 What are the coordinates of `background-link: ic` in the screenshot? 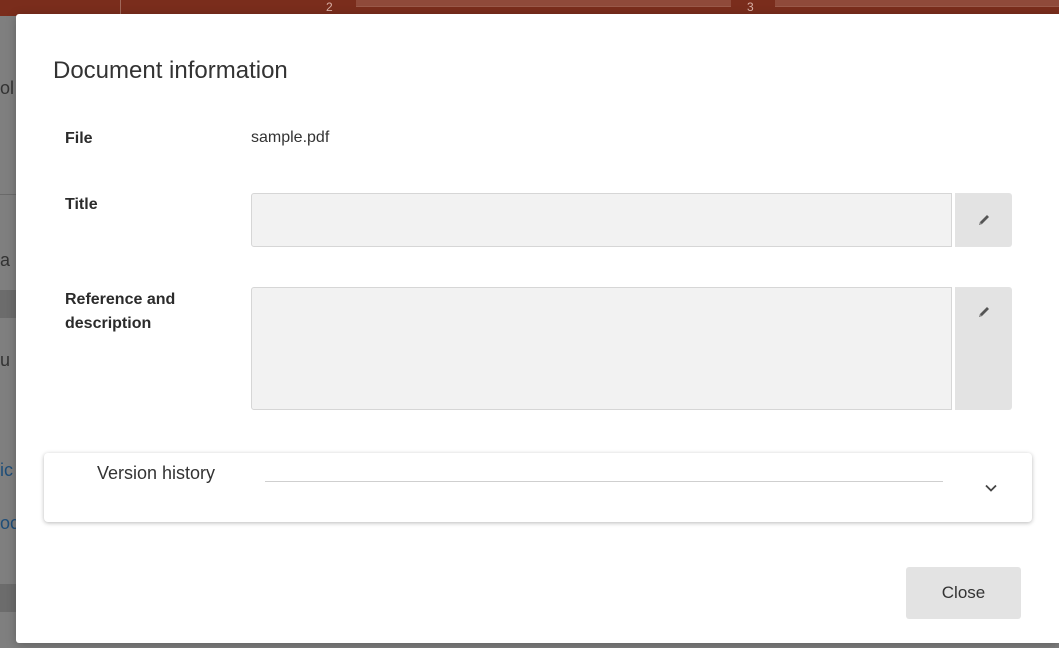 It's located at (6, 470).